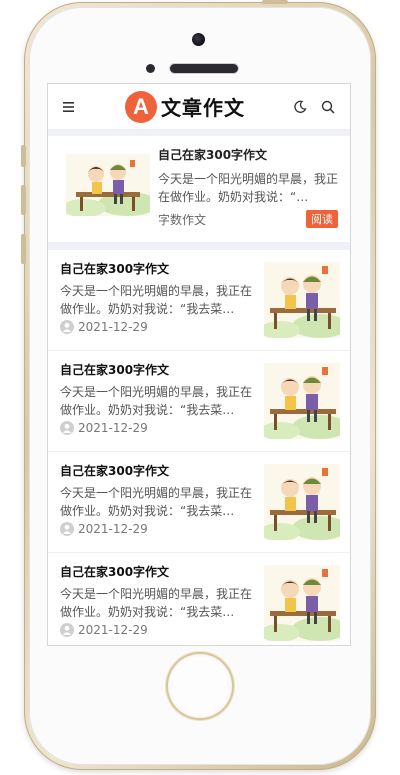 The width and height of the screenshot is (400, 775). Describe the element at coordinates (70, 107) in the screenshot. I see `menu-icon` at that location.